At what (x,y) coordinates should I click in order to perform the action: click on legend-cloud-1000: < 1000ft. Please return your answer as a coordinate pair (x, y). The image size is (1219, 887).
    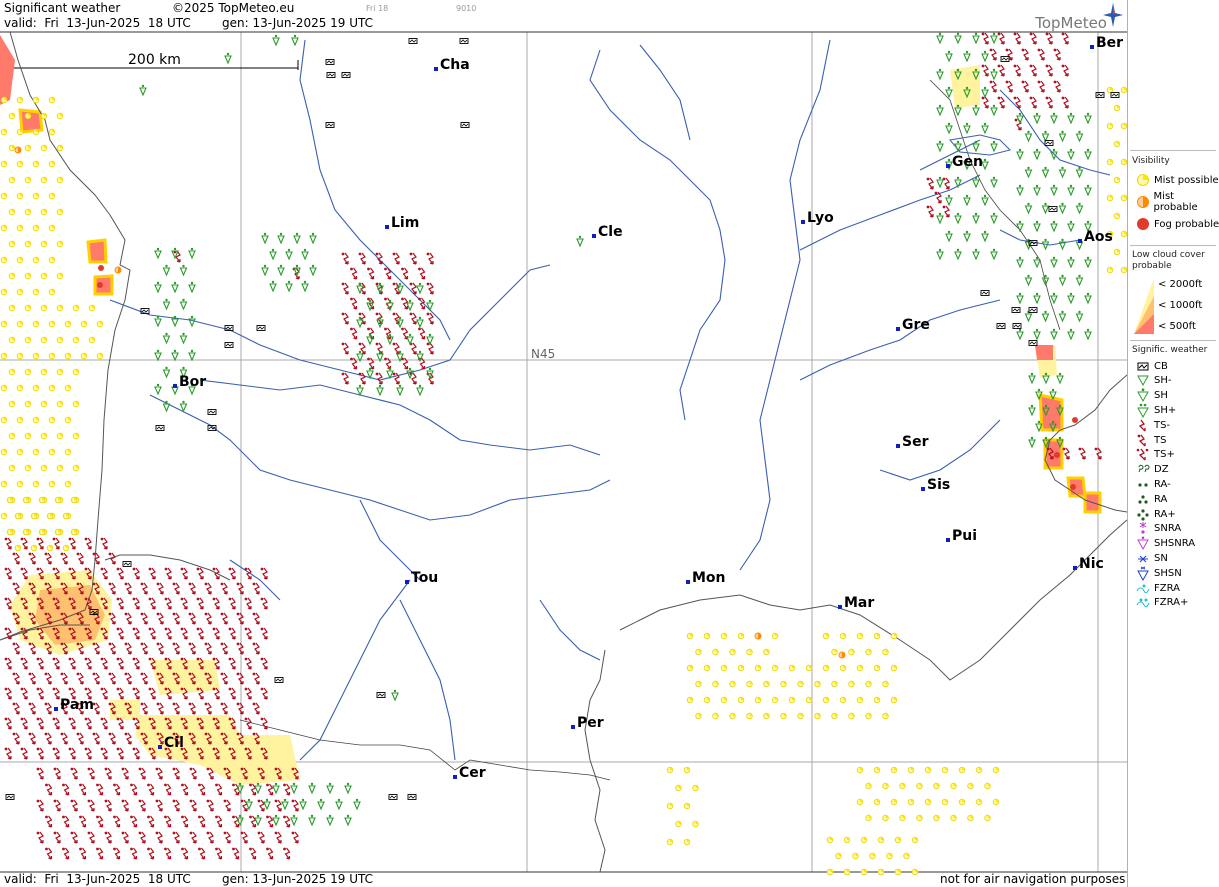
    Looking at the image, I should click on (1180, 305).